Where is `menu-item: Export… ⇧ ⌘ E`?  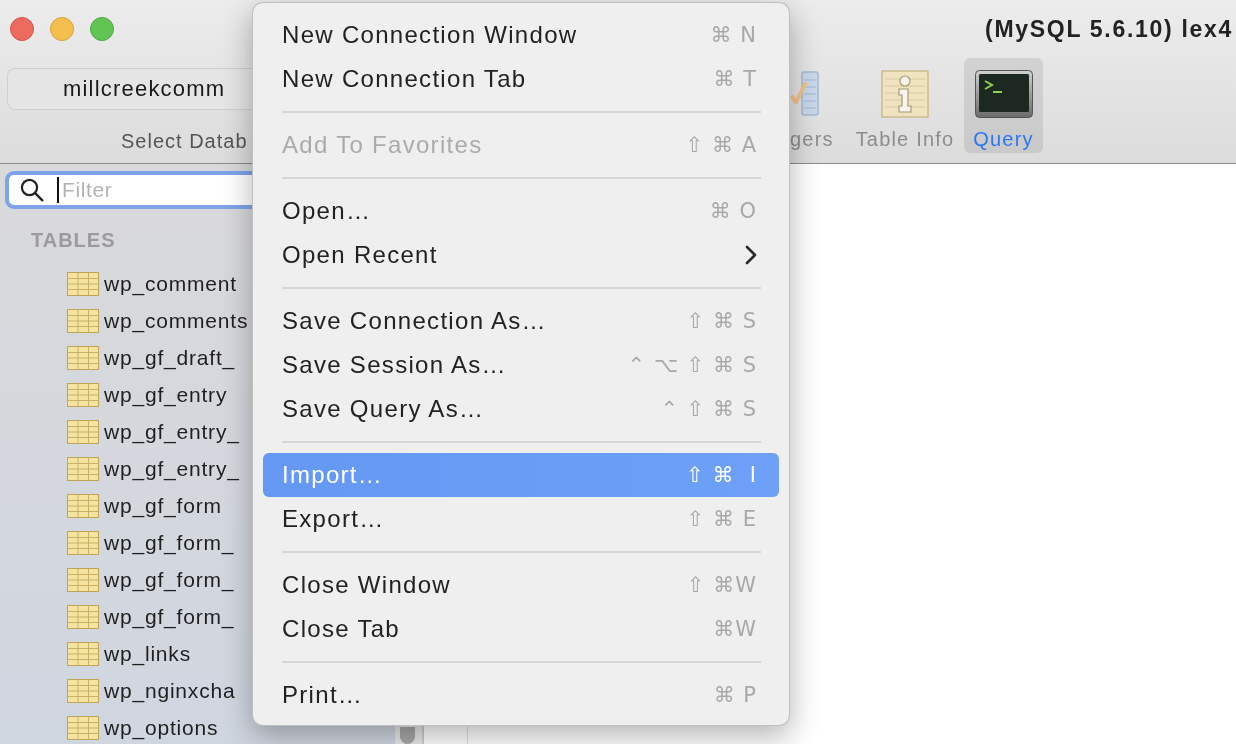 menu-item: Export… ⇧ ⌘ E is located at coordinates (521, 519).